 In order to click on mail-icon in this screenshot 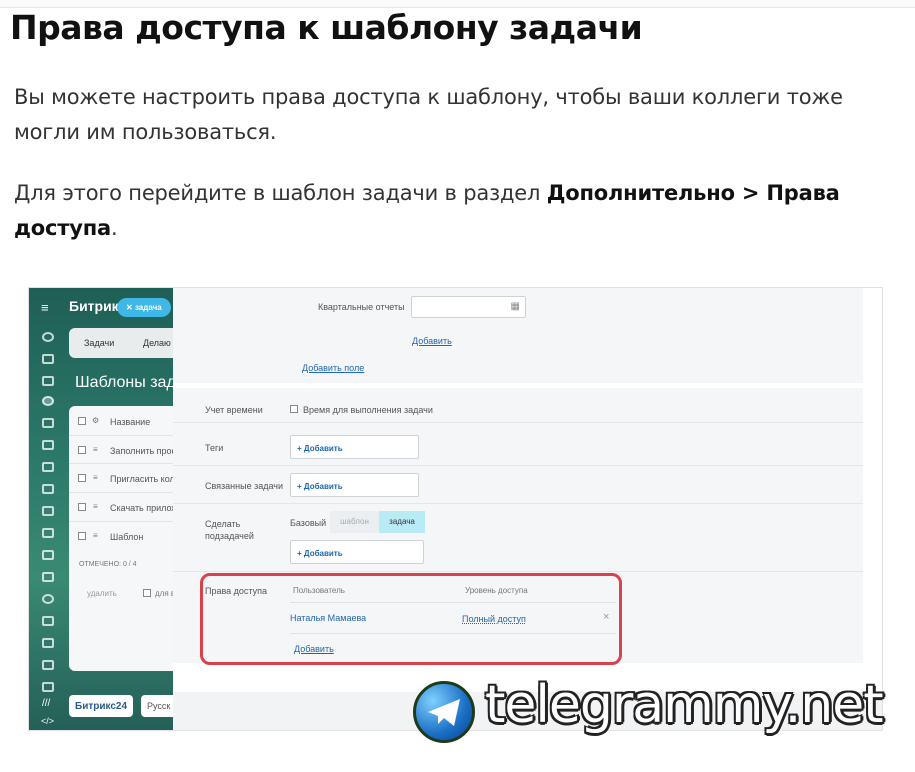, I will do `click(48, 489)`.